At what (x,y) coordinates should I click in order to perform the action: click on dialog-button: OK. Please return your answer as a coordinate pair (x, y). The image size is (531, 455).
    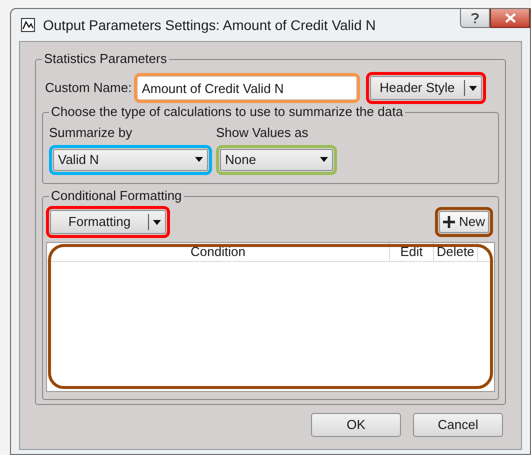
    Looking at the image, I should click on (356, 425).